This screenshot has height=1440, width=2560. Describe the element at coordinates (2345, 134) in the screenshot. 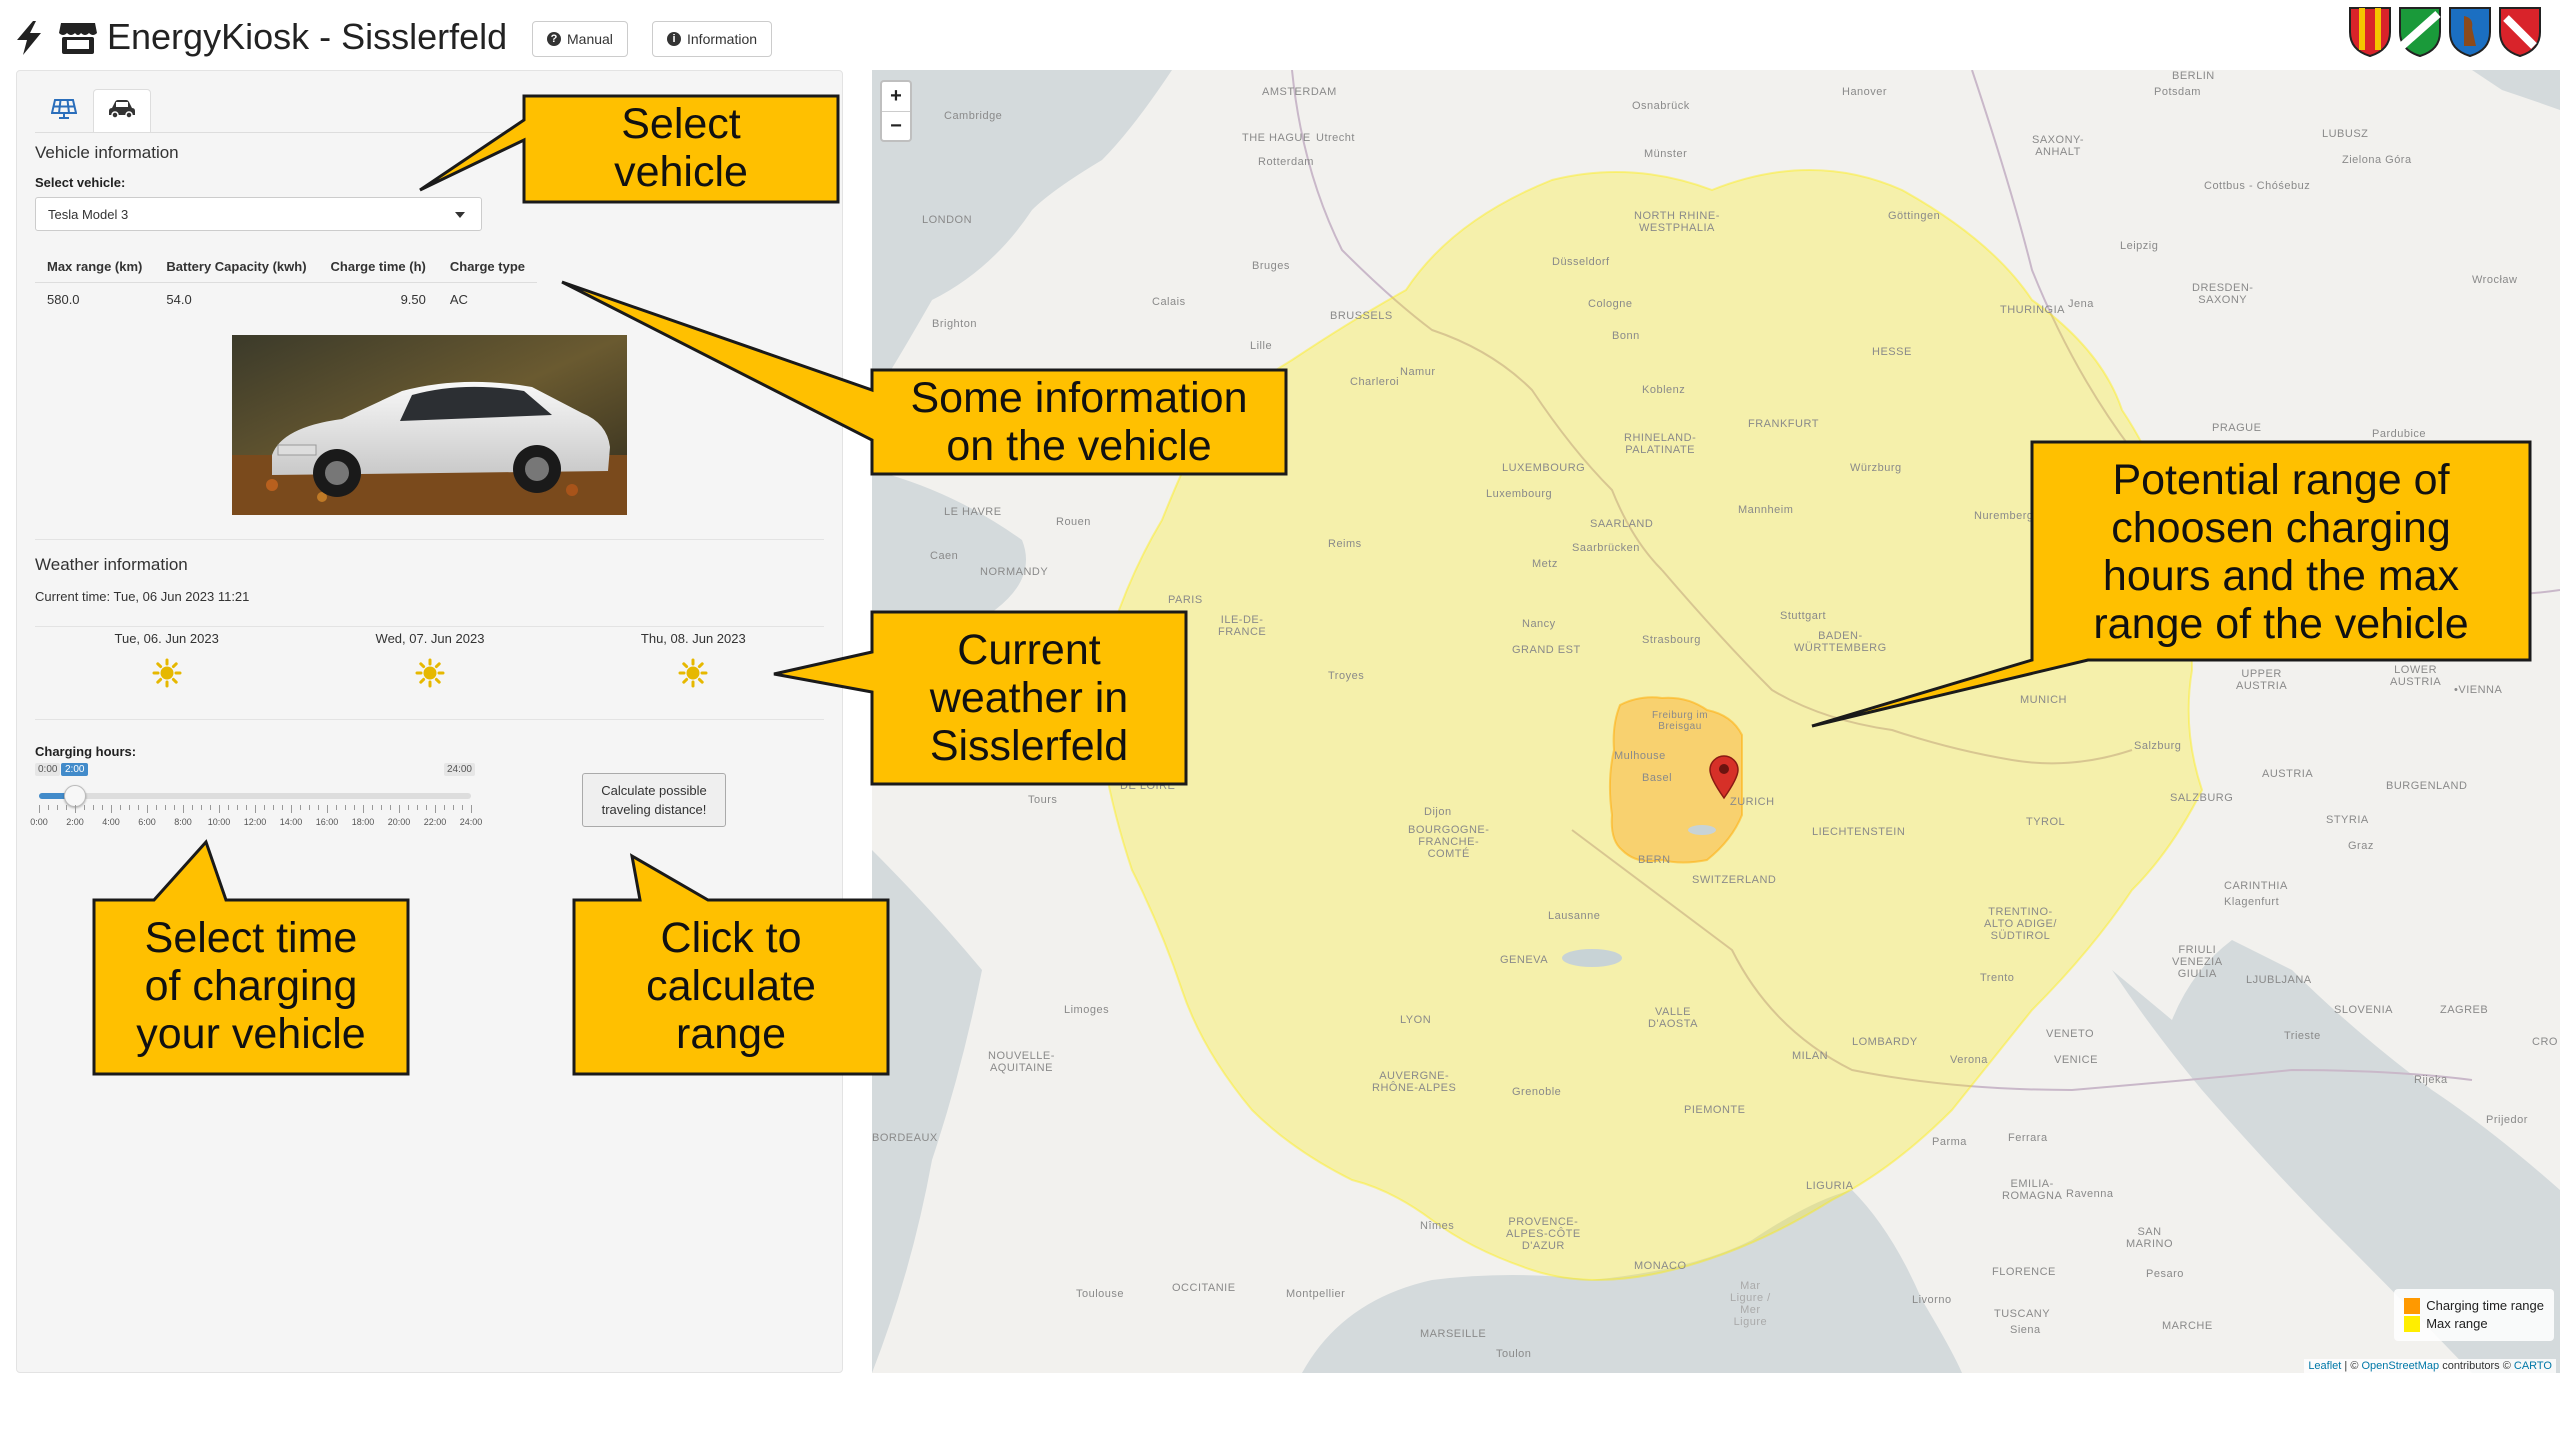

I see `map-label: LUBUSZ` at that location.